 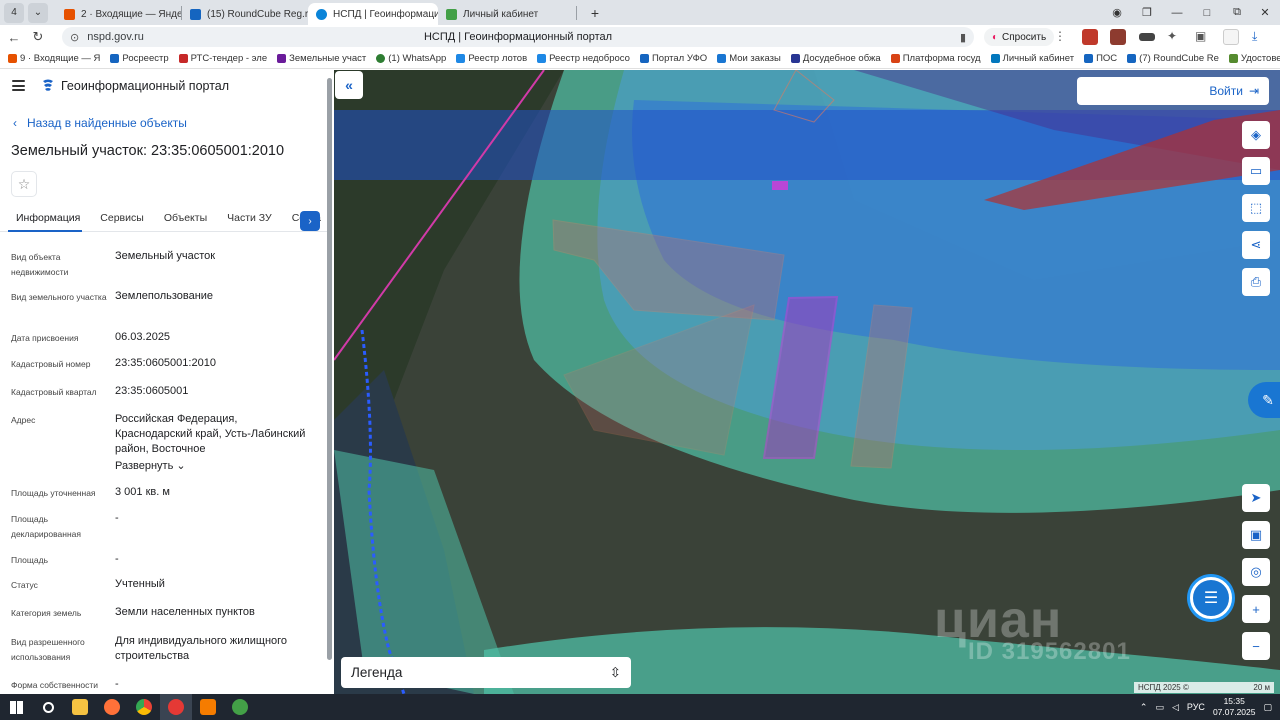 I want to click on bookmark-item: 9 · Входящие — Я, so click(x=54, y=58).